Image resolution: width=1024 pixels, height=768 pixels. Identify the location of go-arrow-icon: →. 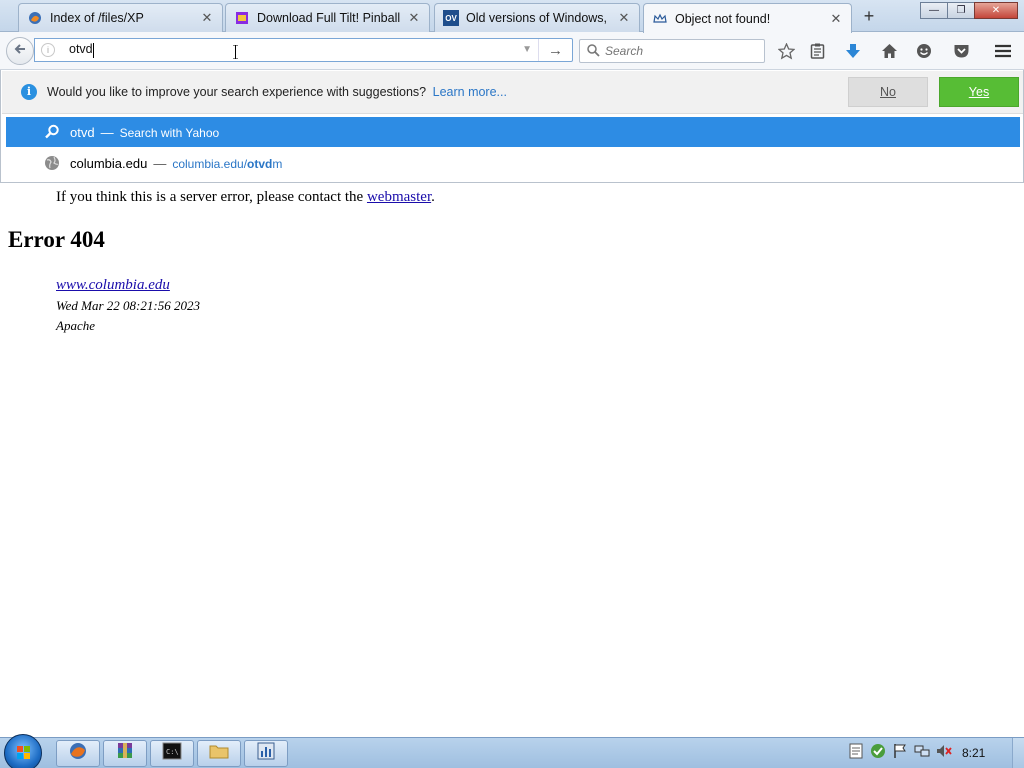
(555, 50).